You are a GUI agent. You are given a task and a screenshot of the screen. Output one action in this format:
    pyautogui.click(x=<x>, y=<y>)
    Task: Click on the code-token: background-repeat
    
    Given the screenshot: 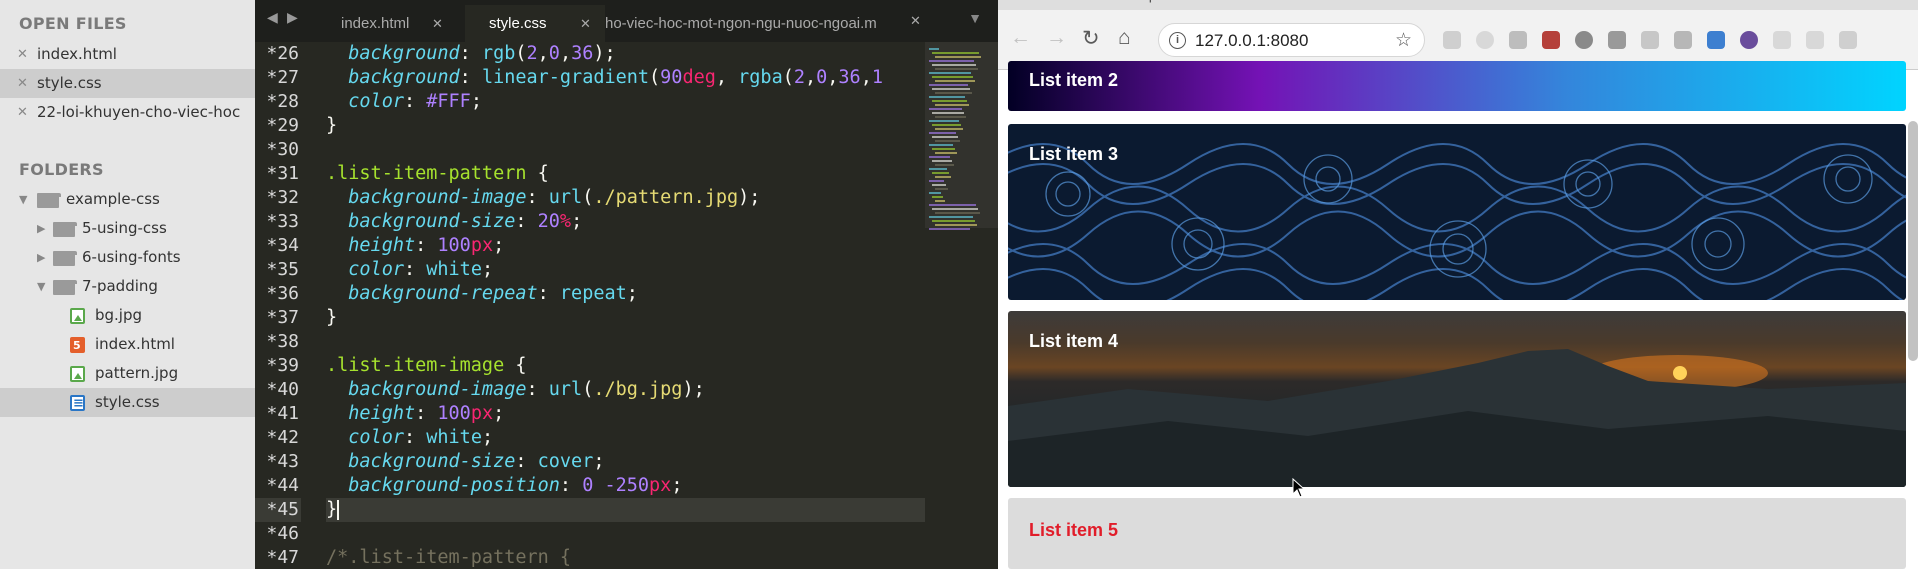 What is the action you would take?
    pyautogui.click(x=443, y=293)
    